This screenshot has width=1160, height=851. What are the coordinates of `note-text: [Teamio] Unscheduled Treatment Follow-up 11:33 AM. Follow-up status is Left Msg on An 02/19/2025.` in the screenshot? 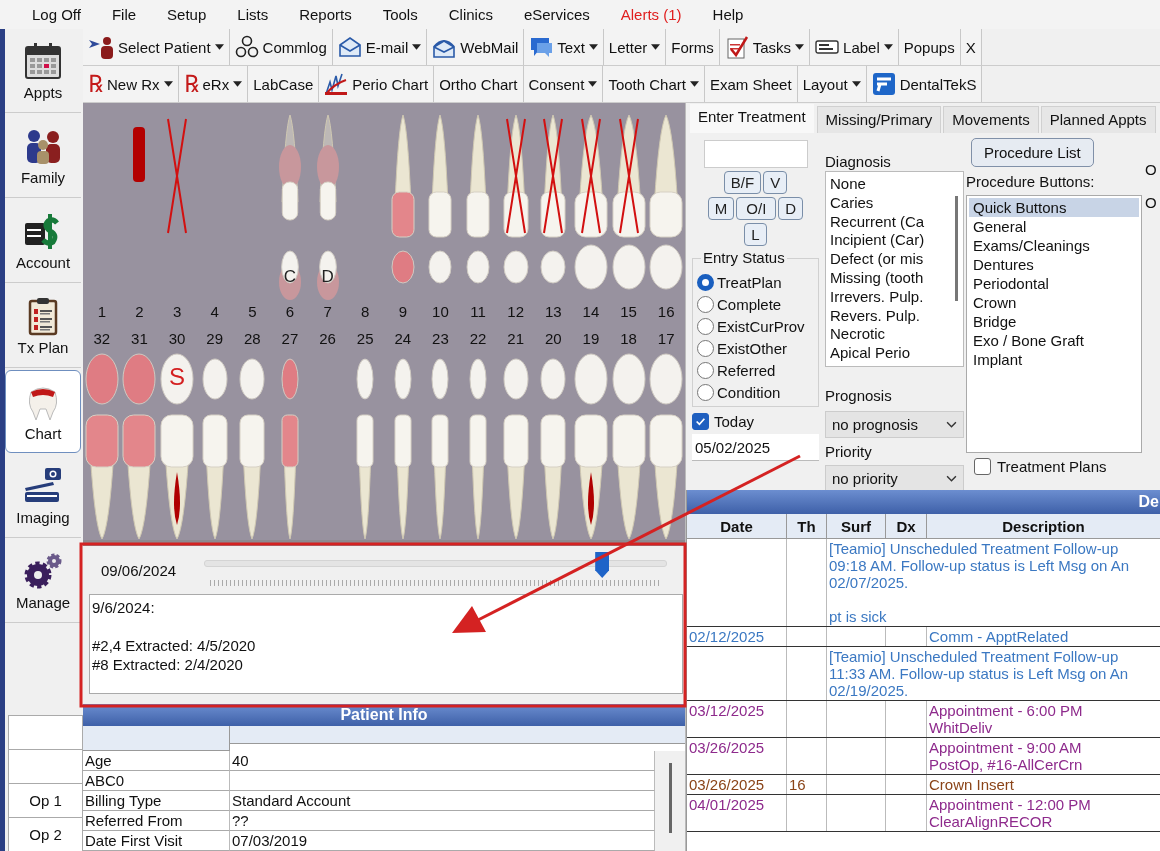 It's located at (979, 673).